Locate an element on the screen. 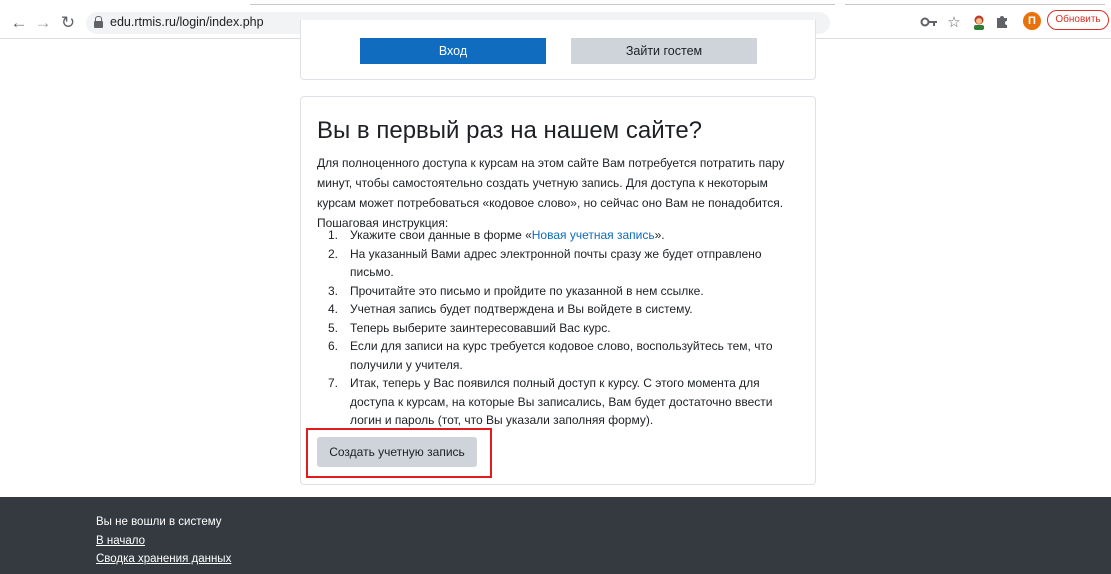  extension-avatar-icon is located at coordinates (979, 23).